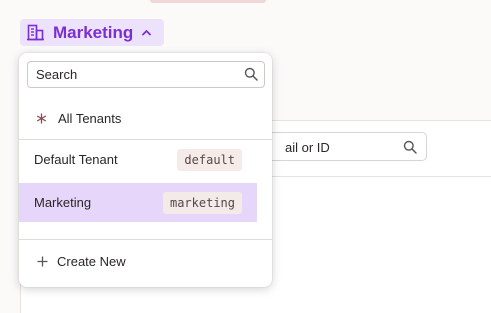  What do you see at coordinates (145, 239) in the screenshot?
I see `divider` at bounding box center [145, 239].